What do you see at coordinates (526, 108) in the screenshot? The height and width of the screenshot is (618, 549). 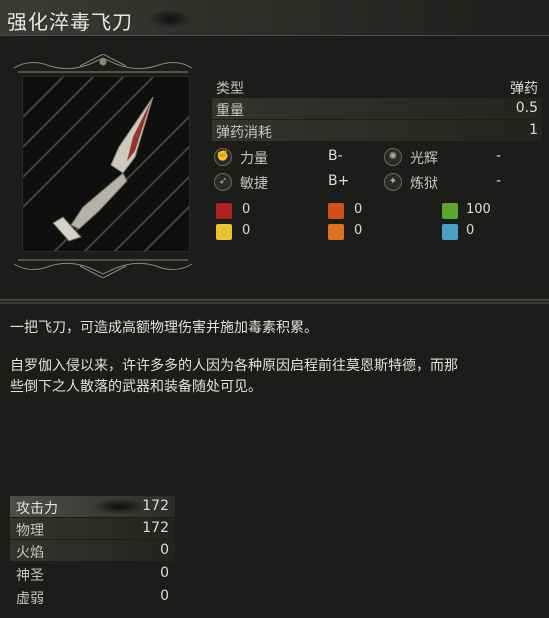 I see `attr-value: 0.5` at bounding box center [526, 108].